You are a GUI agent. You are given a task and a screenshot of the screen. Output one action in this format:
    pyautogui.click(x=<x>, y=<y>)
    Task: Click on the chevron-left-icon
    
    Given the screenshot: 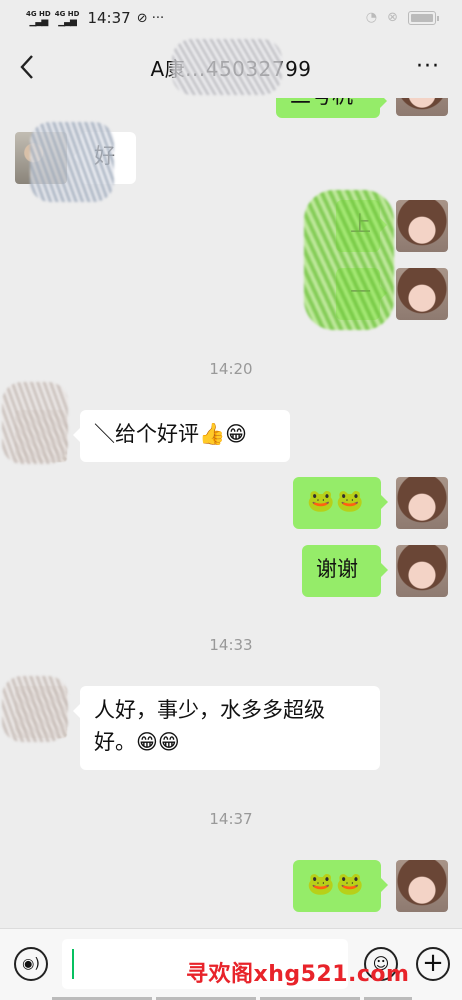 What is the action you would take?
    pyautogui.click(x=26, y=67)
    